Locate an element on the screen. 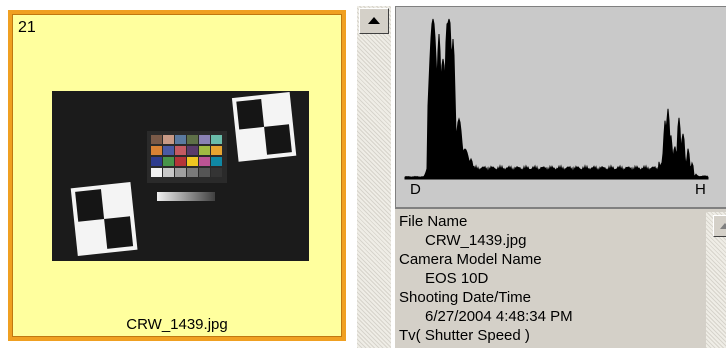 This screenshot has height=348, width=726. histogram-dark-label: D is located at coordinates (415, 189).